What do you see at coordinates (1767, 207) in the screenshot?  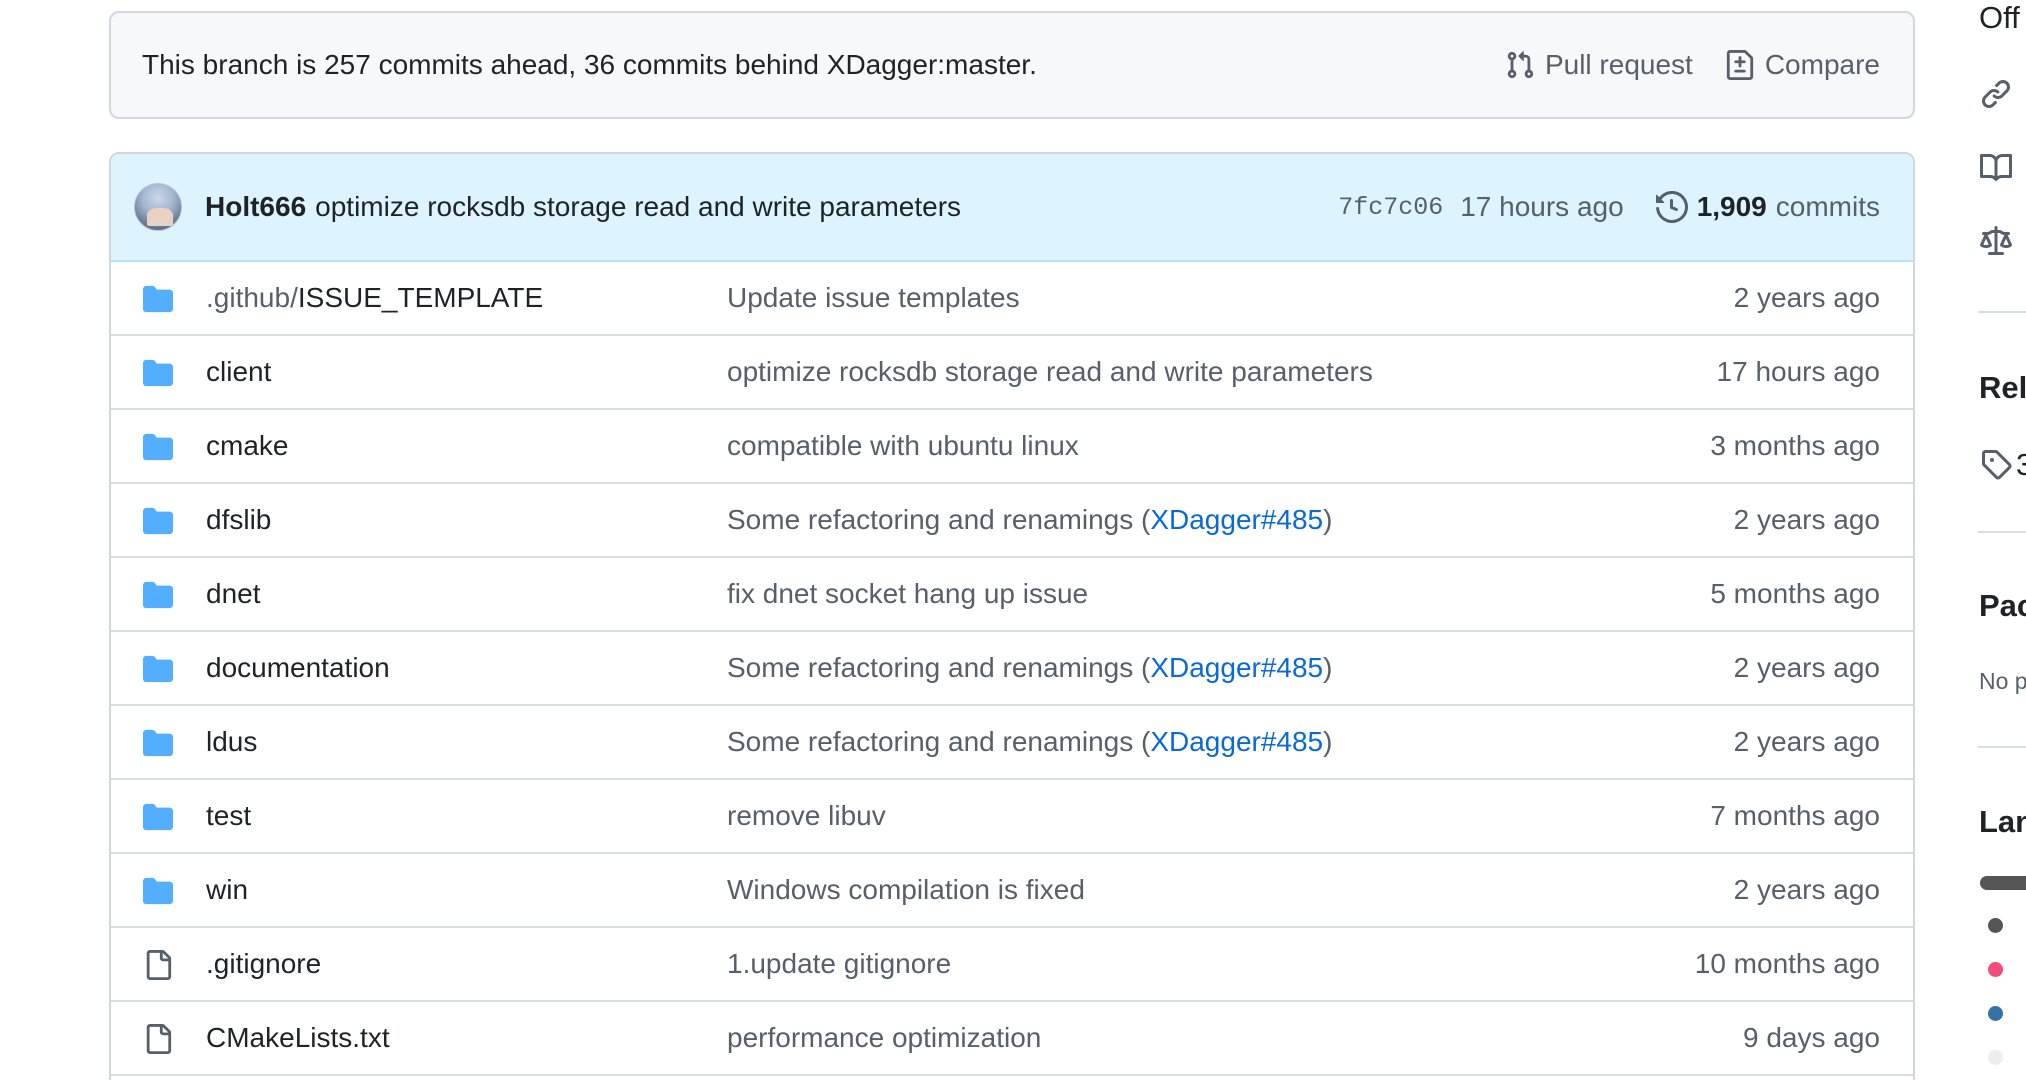 I see `commits-link: 1,909 commits` at bounding box center [1767, 207].